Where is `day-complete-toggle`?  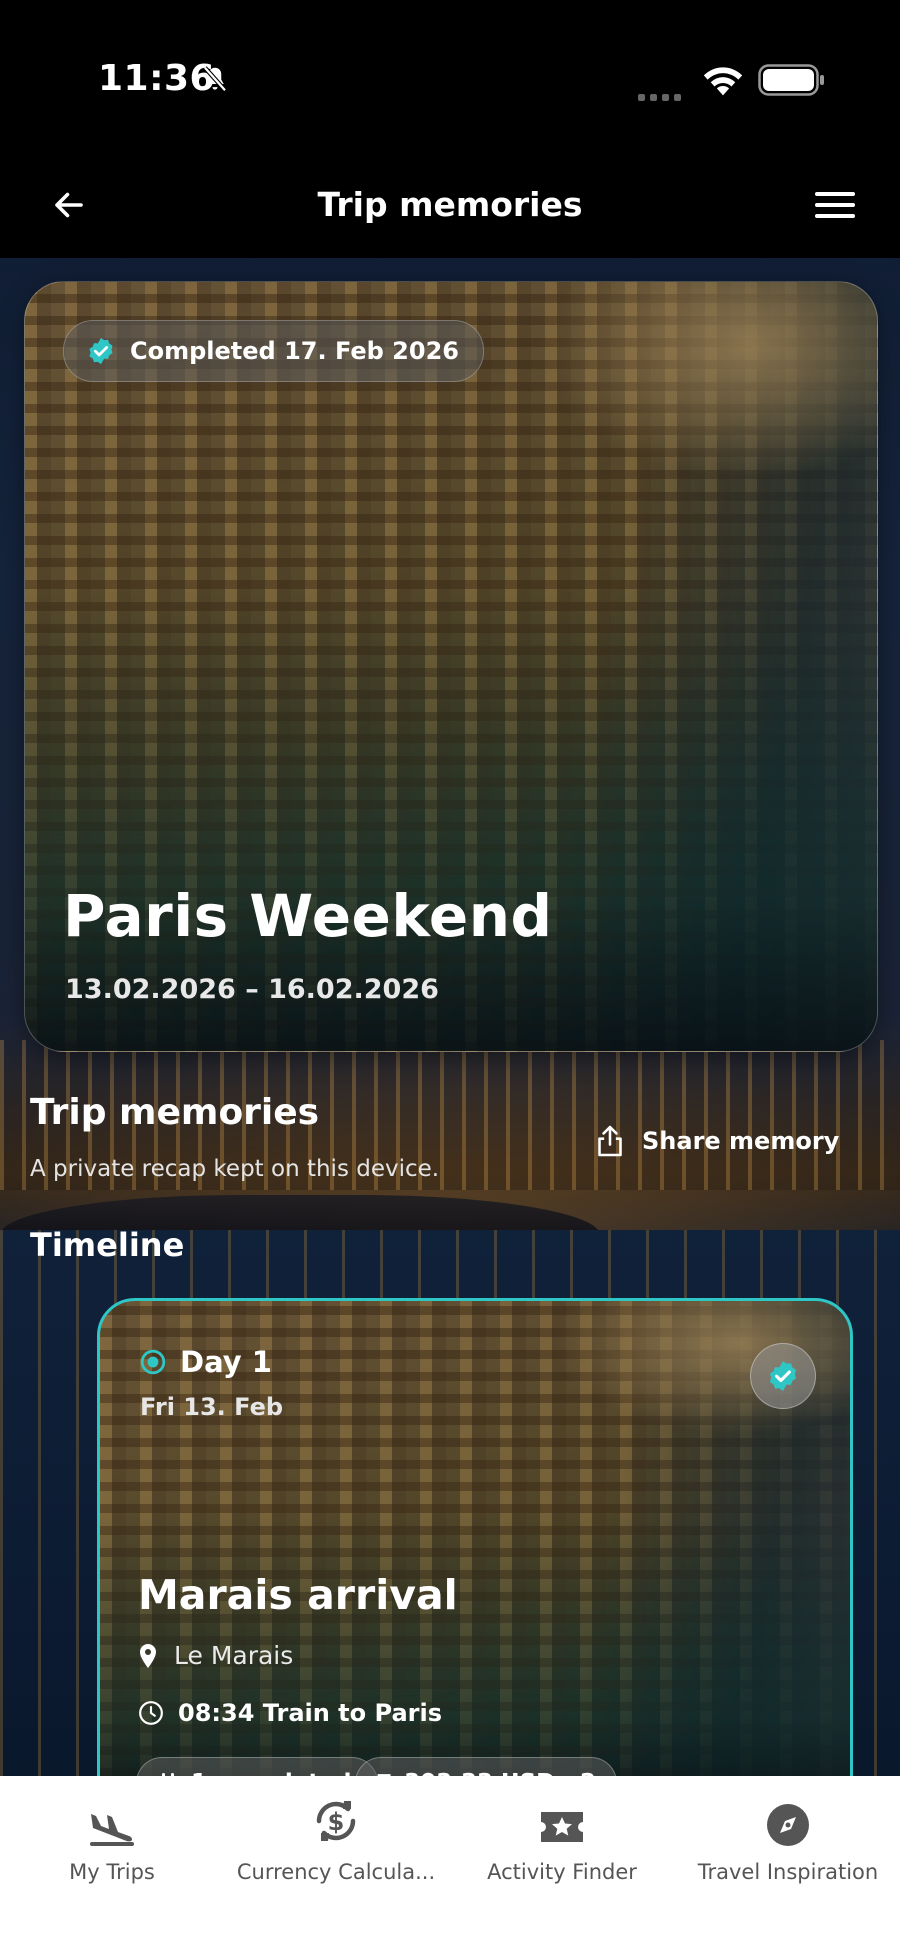 day-complete-toggle is located at coordinates (783, 1376).